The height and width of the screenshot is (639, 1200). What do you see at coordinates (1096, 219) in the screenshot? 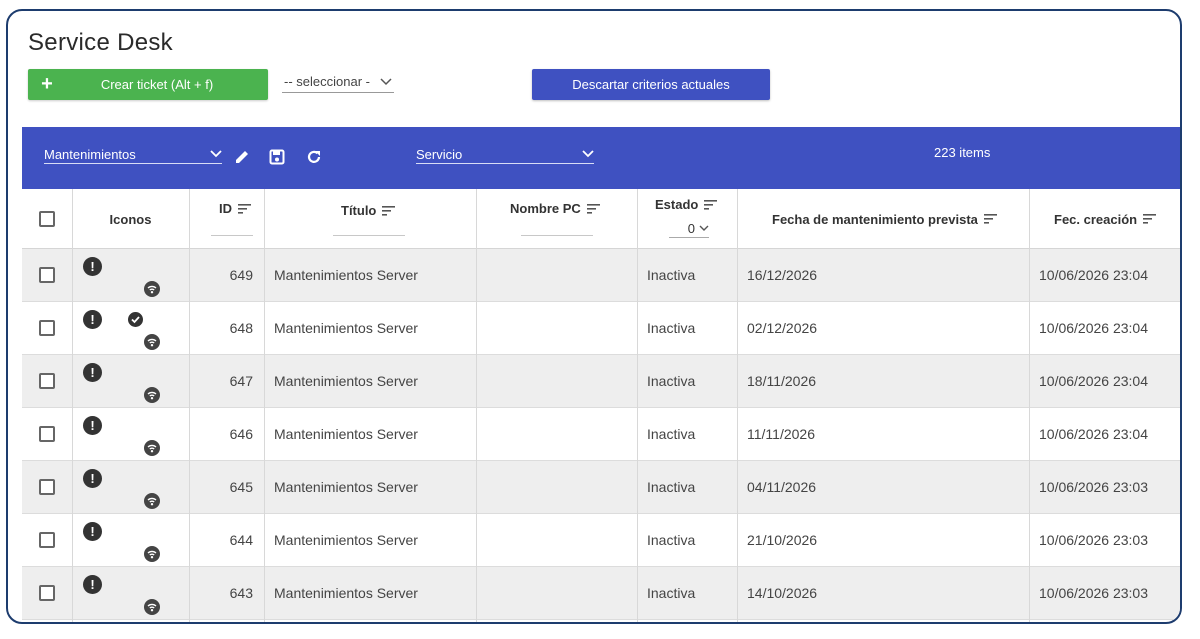
I see `col-created-label: Fec. creación` at bounding box center [1096, 219].